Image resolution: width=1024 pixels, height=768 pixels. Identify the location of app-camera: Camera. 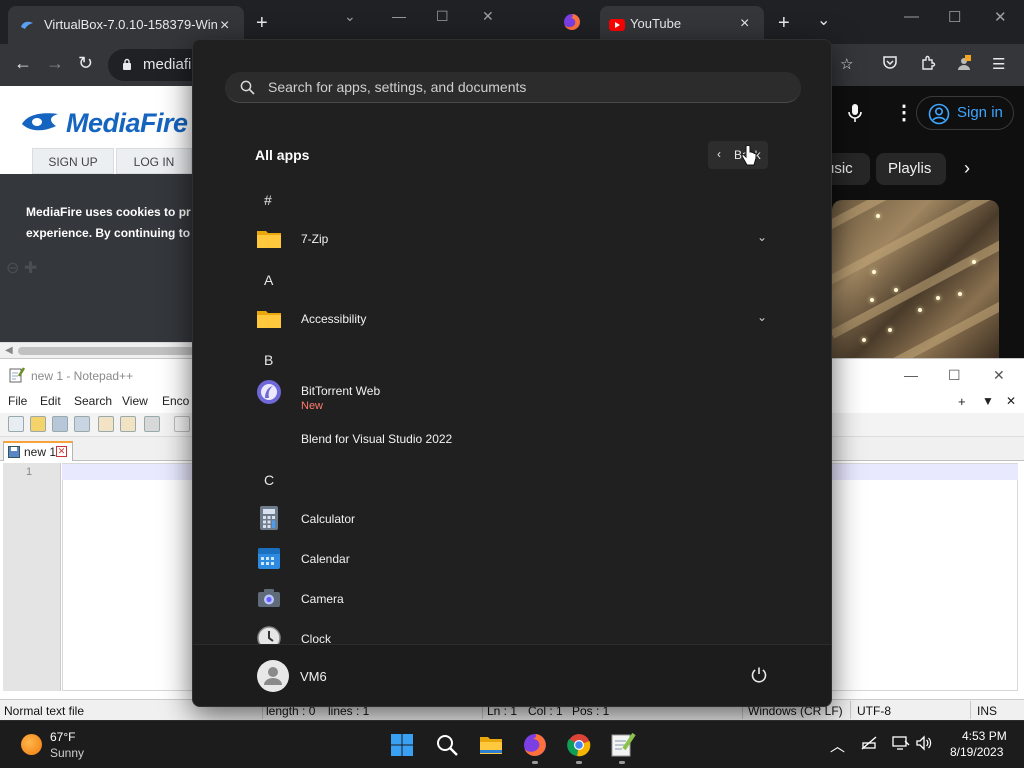
(515, 600).